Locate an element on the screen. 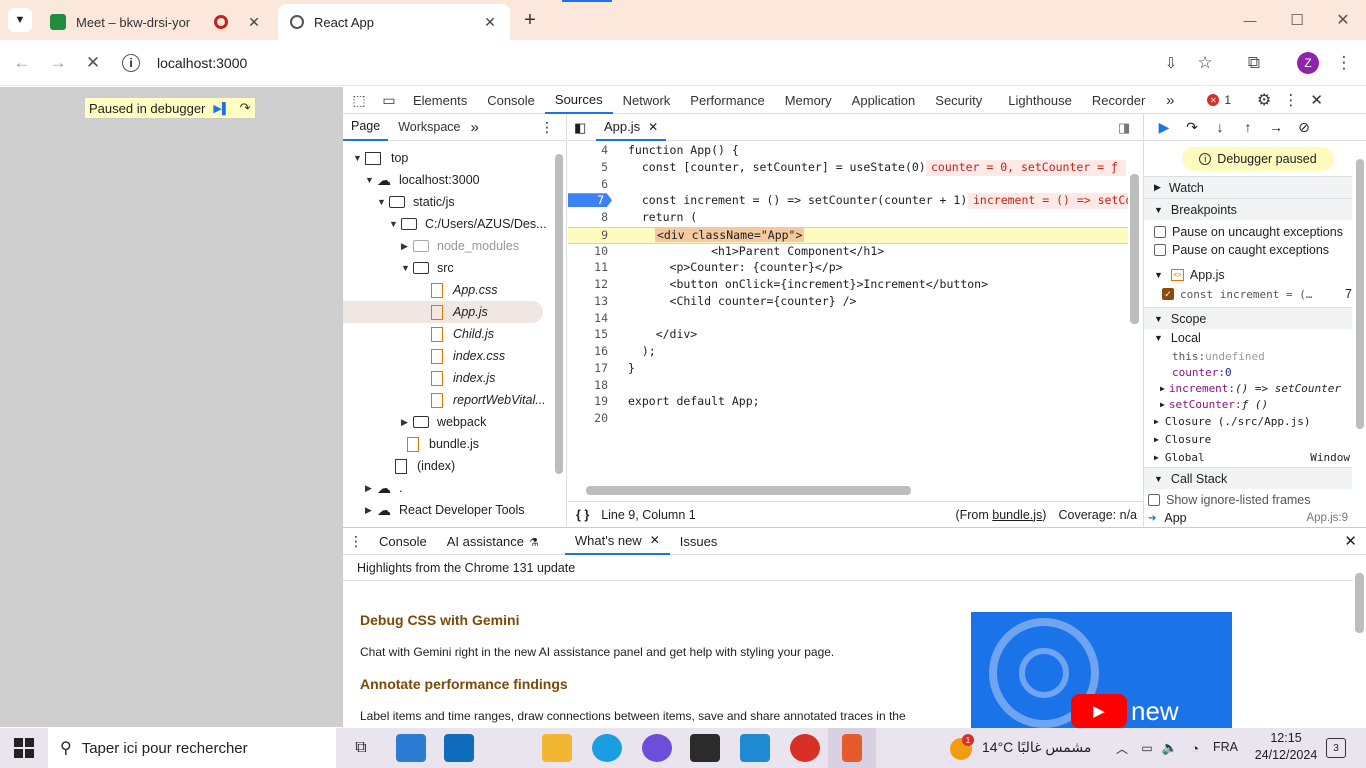  line-number: 8 is located at coordinates (588, 217).